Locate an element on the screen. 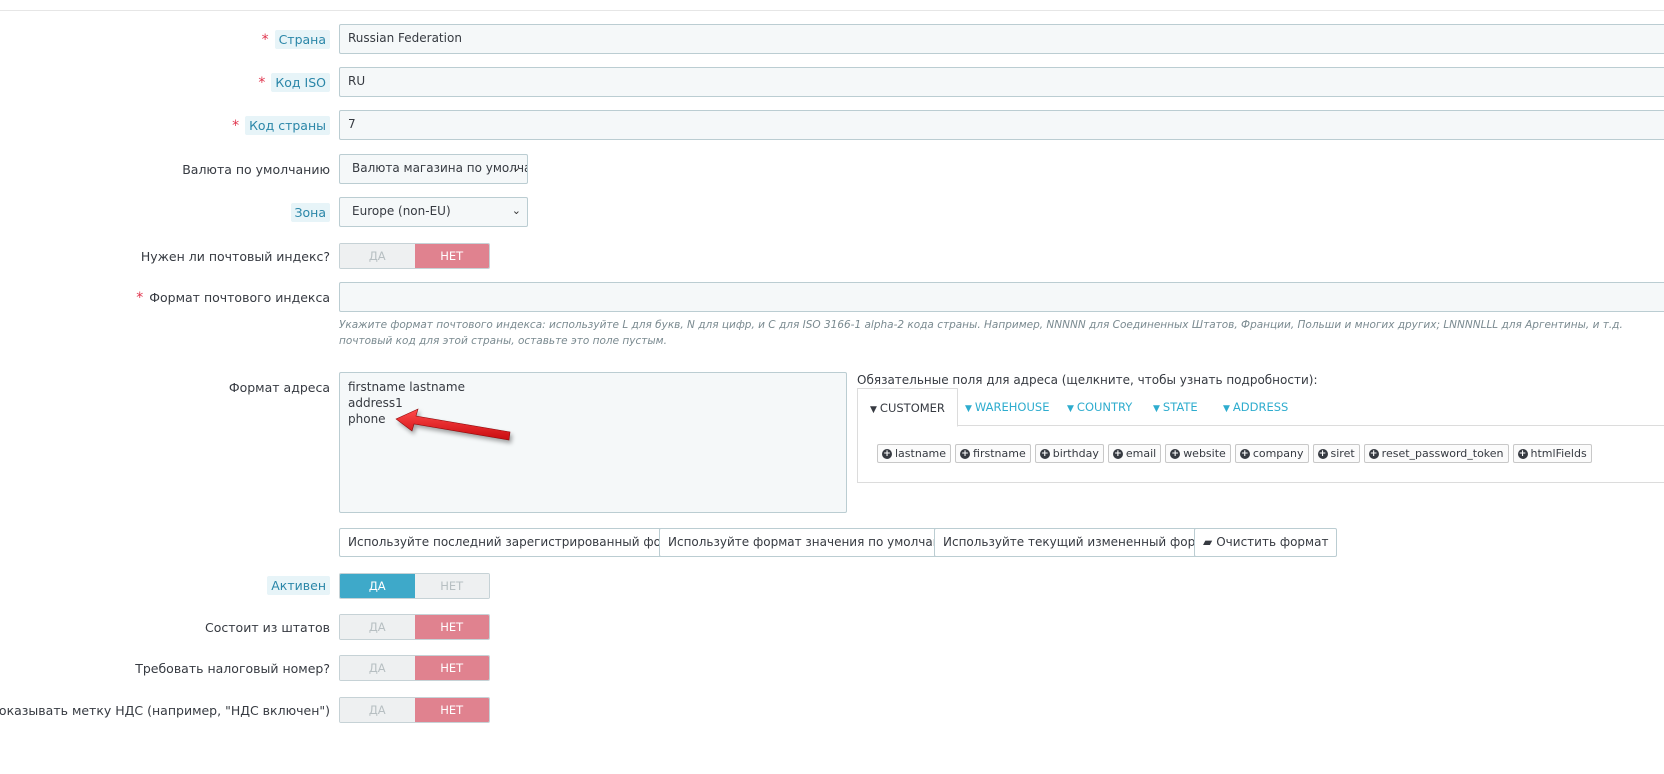  contains-states-label: Состоит из штатов is located at coordinates (267, 627).